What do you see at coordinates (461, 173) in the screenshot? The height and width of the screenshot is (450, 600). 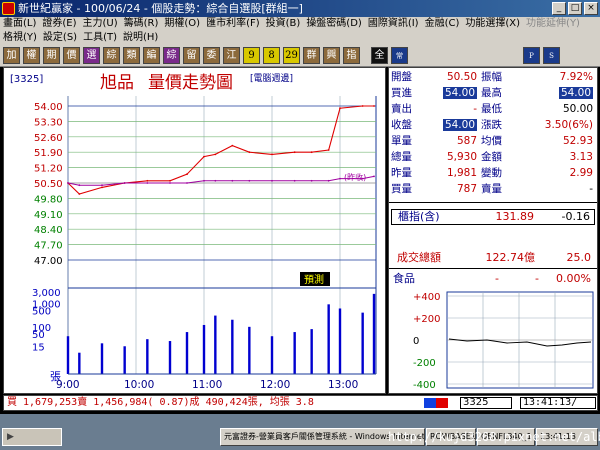 I see `quote-value-text: 1,981` at bounding box center [461, 173].